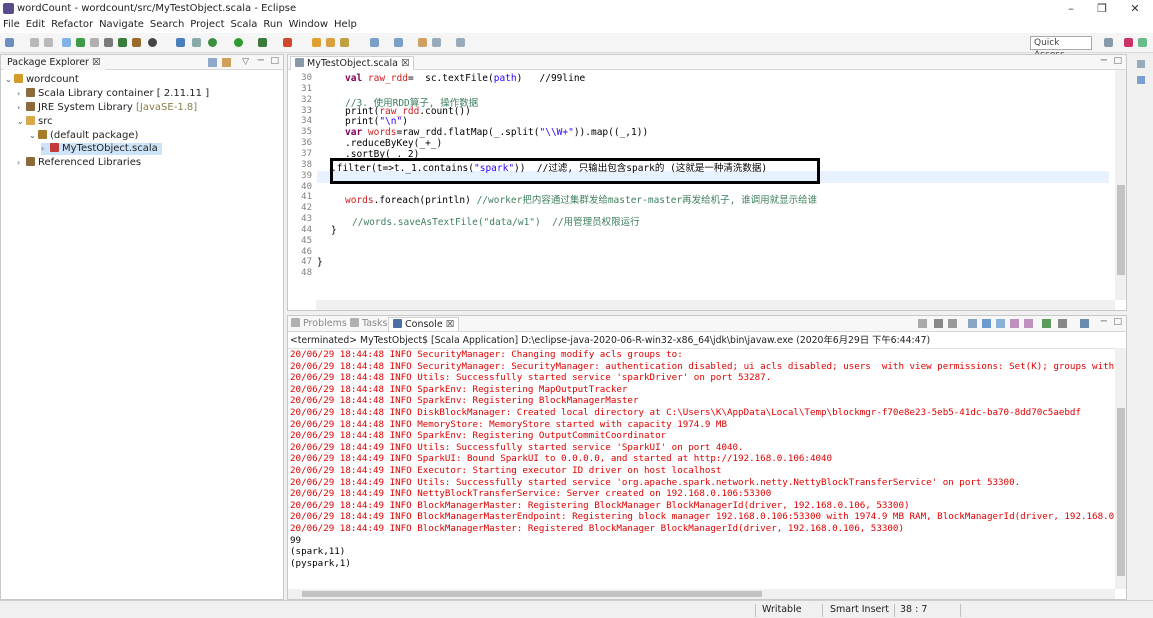 This screenshot has width=1153, height=618. What do you see at coordinates (1102, 8) in the screenshot?
I see `maximize-button: ❐` at bounding box center [1102, 8].